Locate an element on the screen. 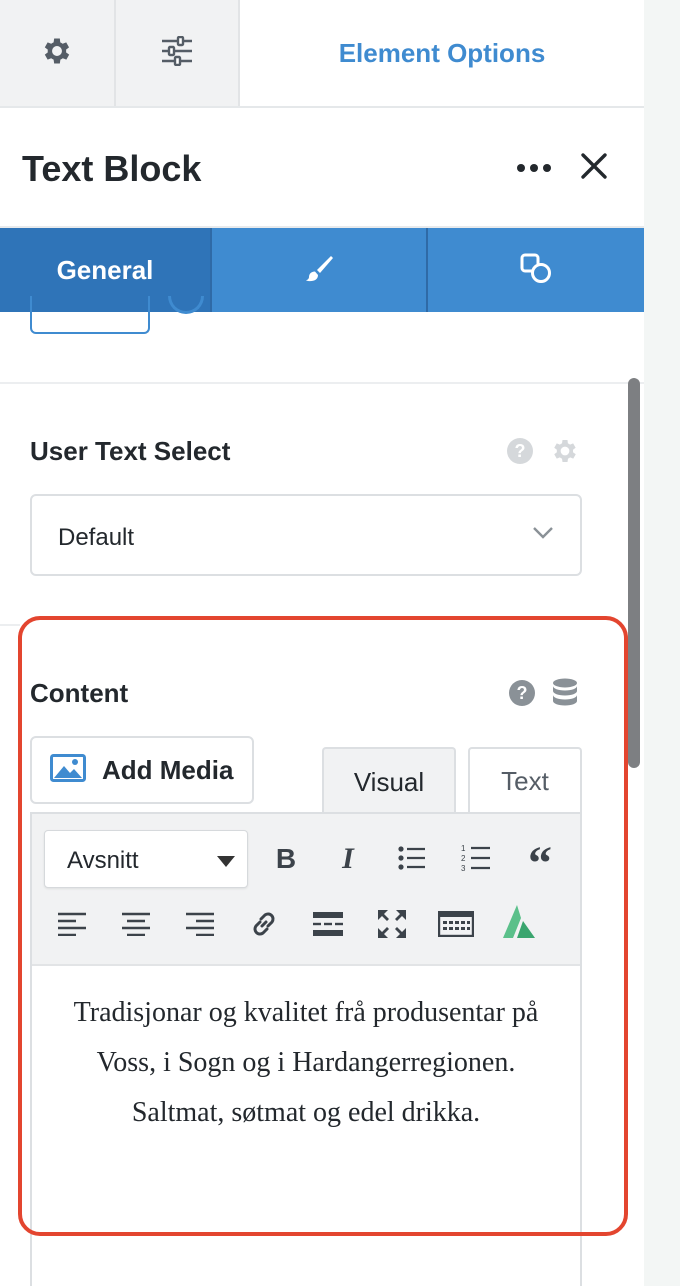 Image resolution: width=680 pixels, height=1286 pixels. tab-general-label: General is located at coordinates (105, 269).